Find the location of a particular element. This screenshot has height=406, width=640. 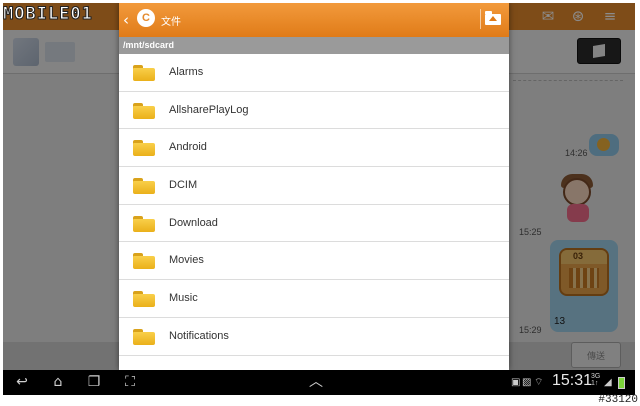

notification-icon: ▣ is located at coordinates (516, 382).